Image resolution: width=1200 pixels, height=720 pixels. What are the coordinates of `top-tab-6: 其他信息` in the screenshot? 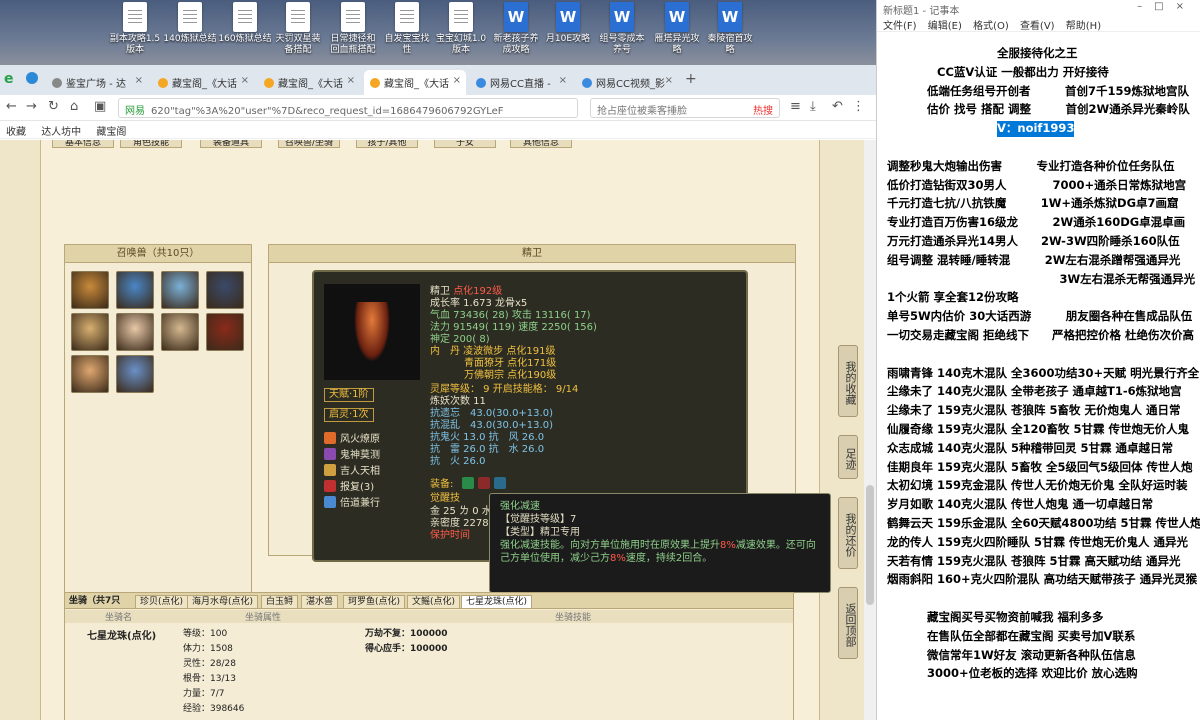 It's located at (541, 144).